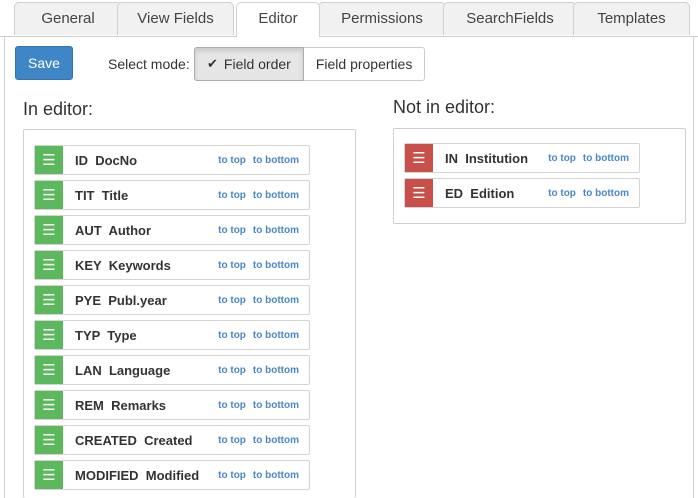  I want to click on in-editor-field: ☰ LAN Language to top to bottom, so click(172, 370).